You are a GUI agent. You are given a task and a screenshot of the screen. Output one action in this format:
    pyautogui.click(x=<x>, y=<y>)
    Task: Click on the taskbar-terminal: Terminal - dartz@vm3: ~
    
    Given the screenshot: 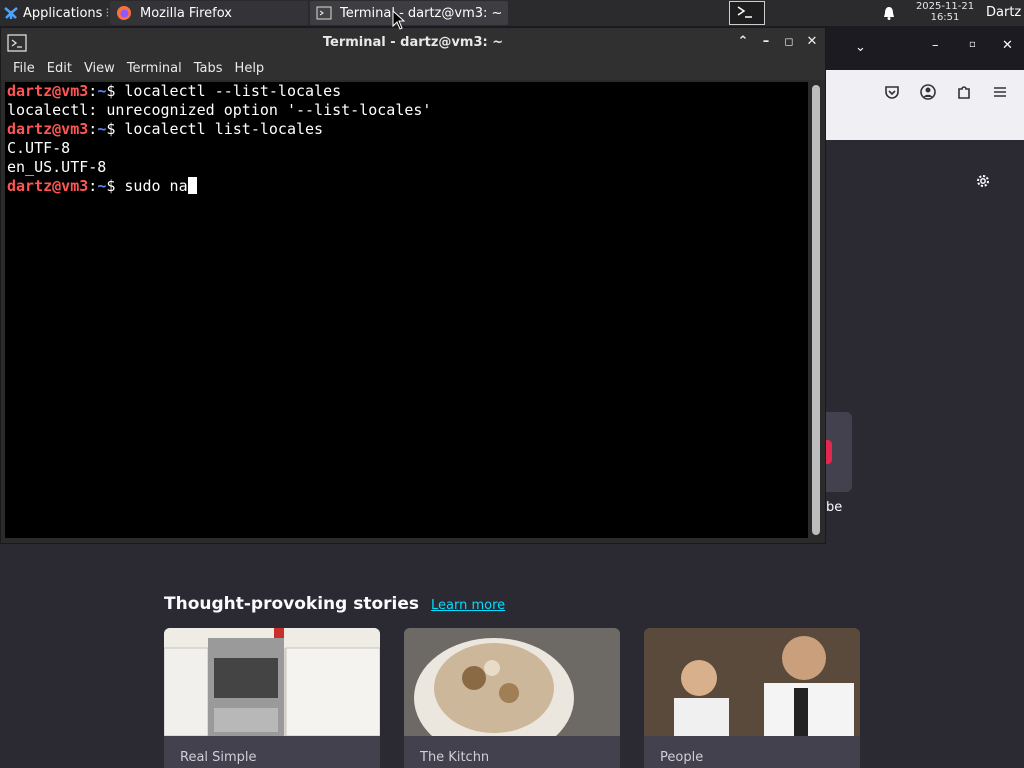 What is the action you would take?
    pyautogui.click(x=409, y=13)
    